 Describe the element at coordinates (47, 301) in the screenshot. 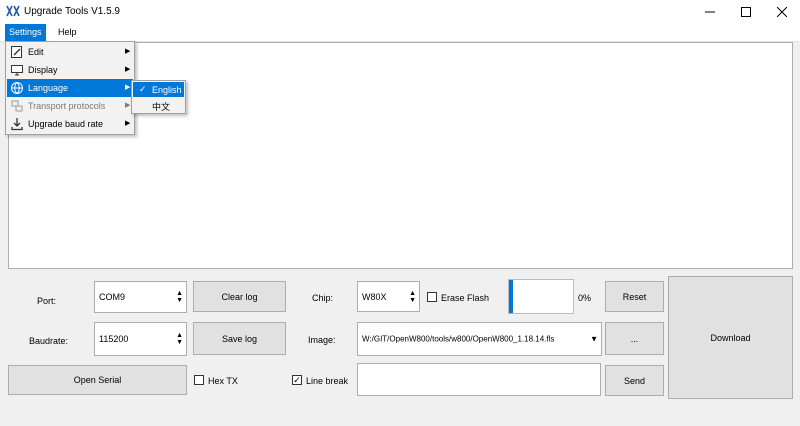

I see `port-label: Port:` at that location.